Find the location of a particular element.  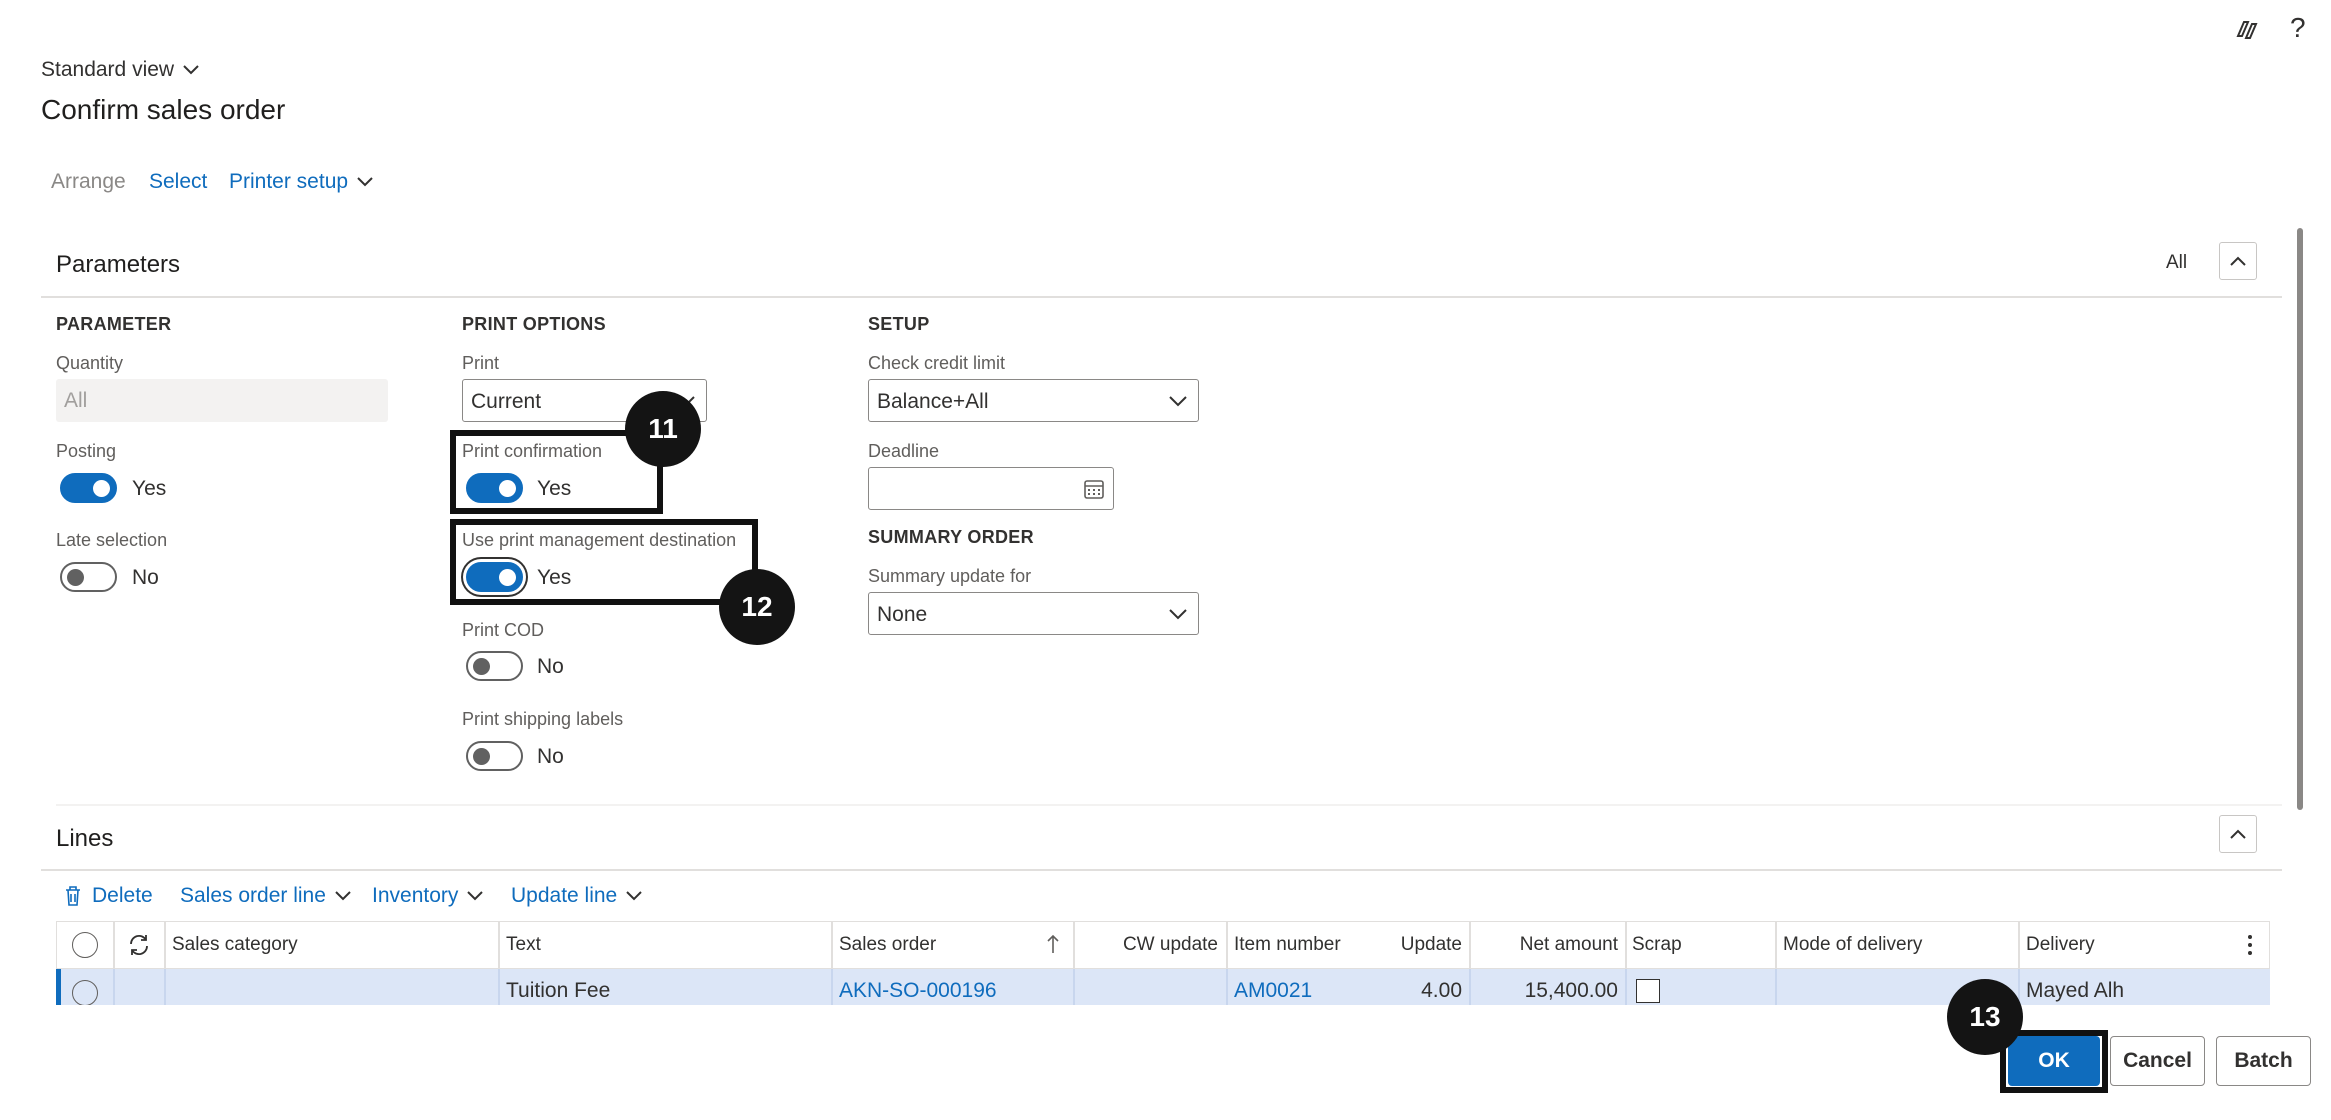

printer-setup-menu: Printer setup is located at coordinates (301, 182).